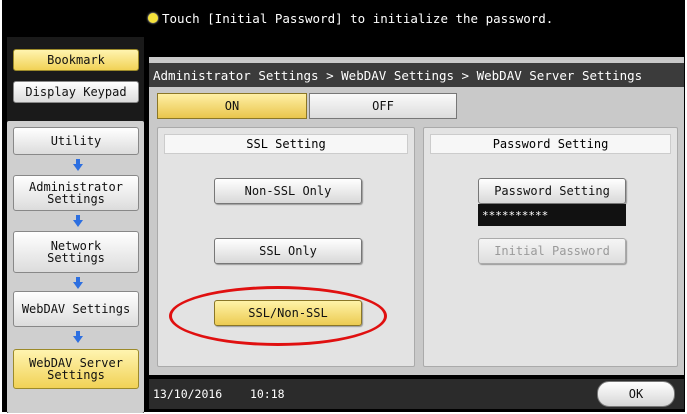  Describe the element at coordinates (76, 193) in the screenshot. I see `administrator-settings-button: Administrator Settings` at that location.